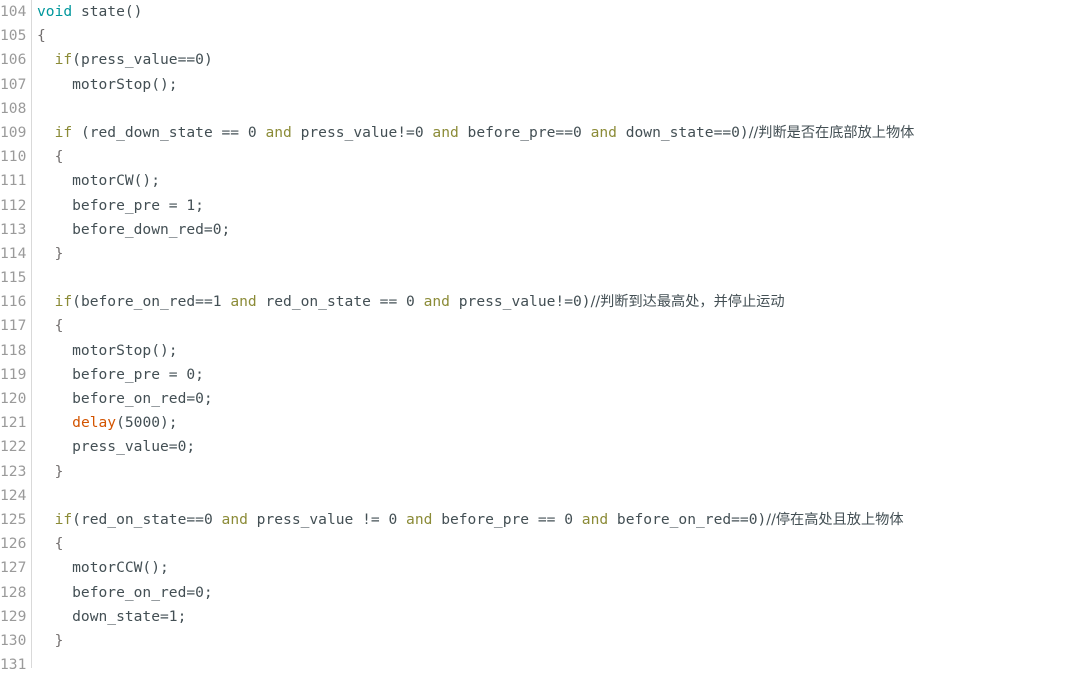  Describe the element at coordinates (113, 447) in the screenshot. I see `code-line-content: press_value=0;` at that location.